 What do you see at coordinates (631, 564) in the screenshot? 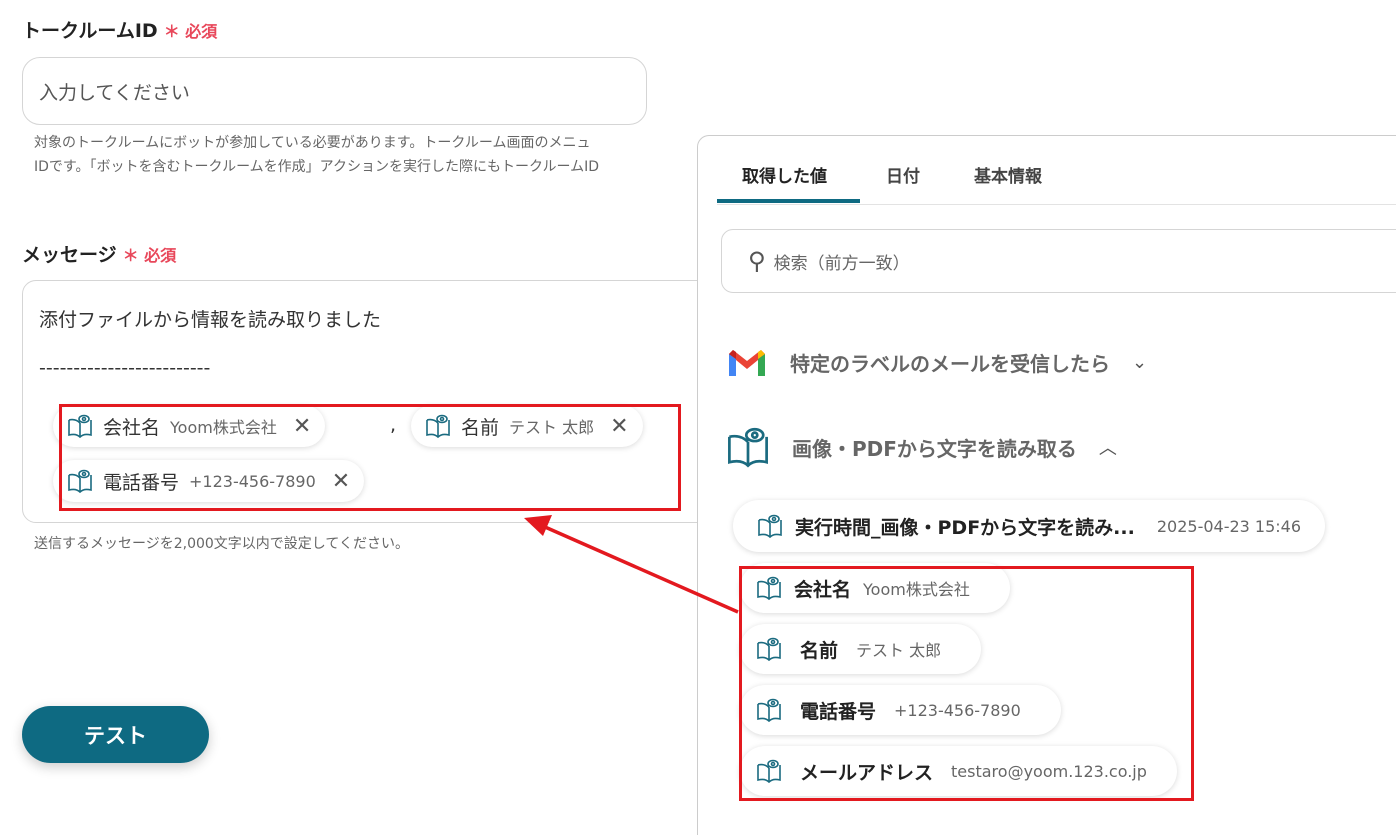
I see `annotation-arrow` at bounding box center [631, 564].